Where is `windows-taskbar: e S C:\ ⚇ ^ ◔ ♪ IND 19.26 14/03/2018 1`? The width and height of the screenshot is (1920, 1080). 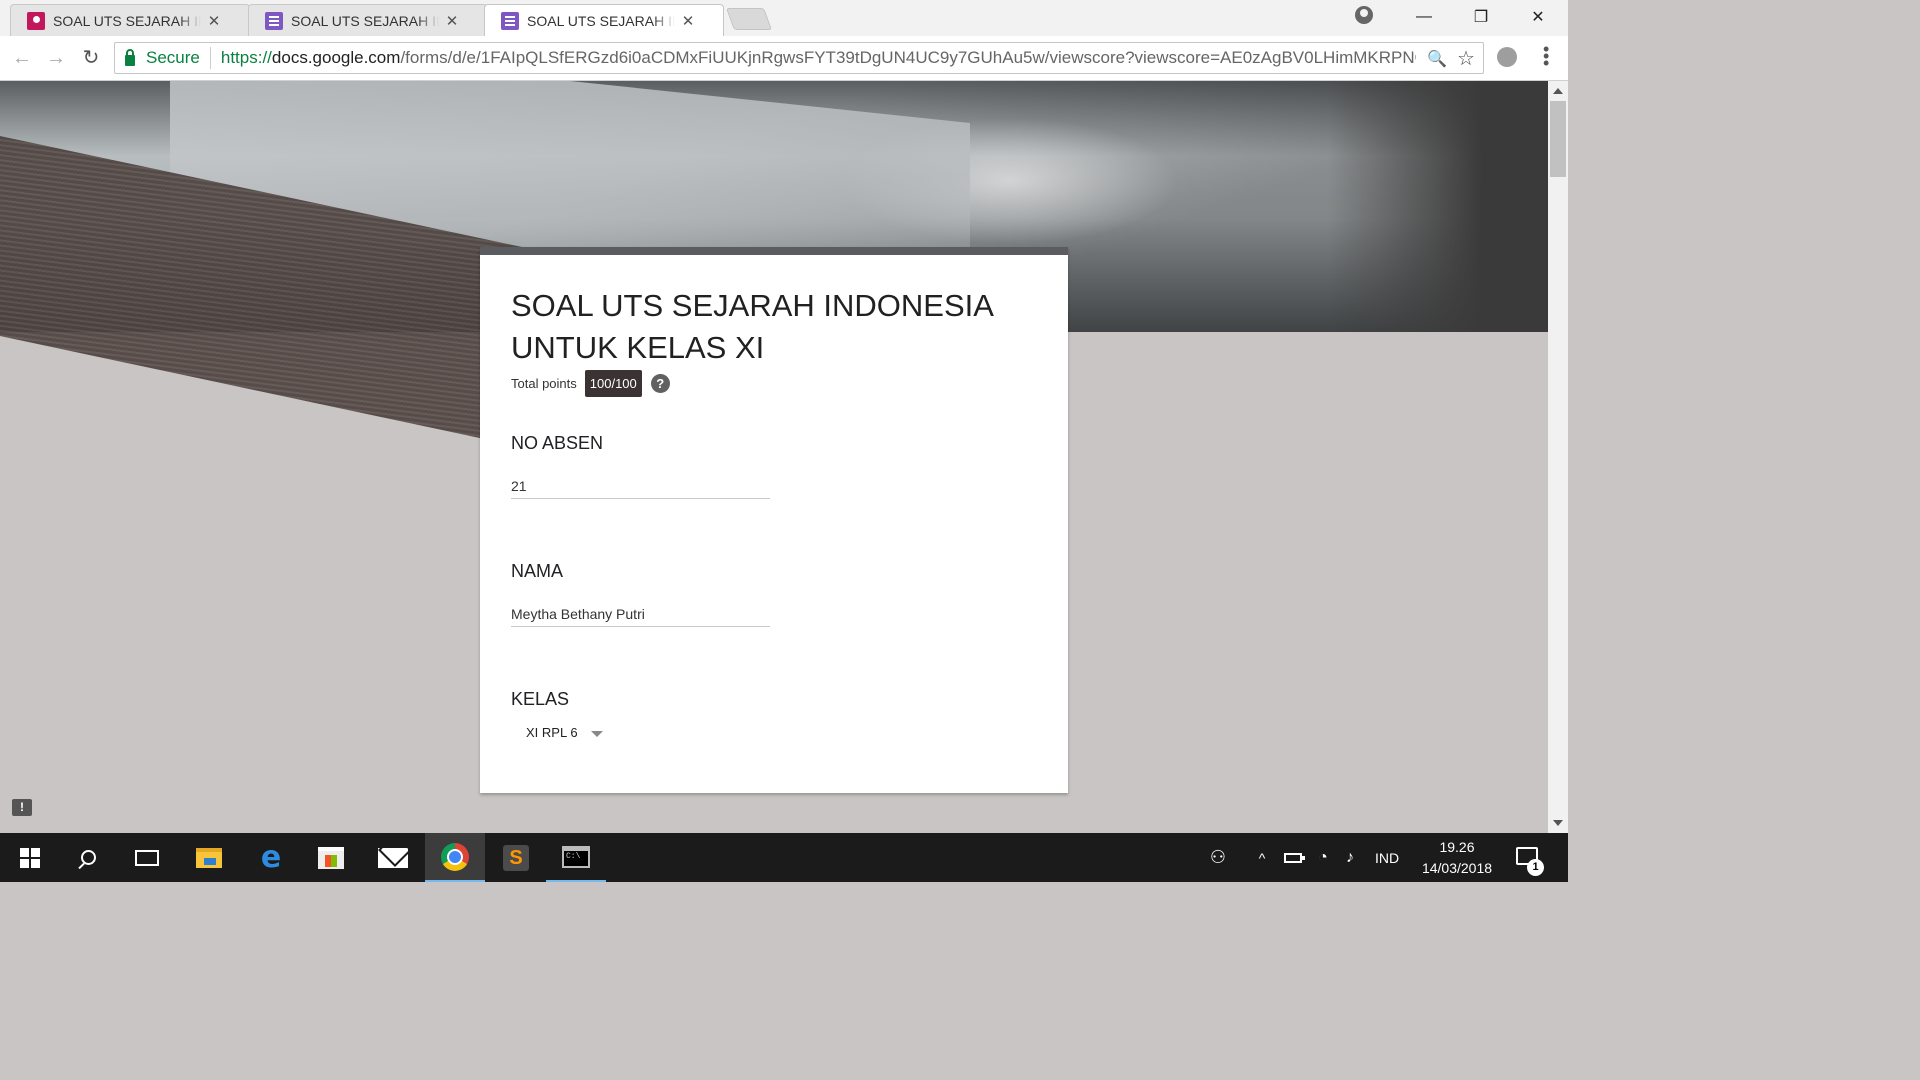 windows-taskbar: e S C:\ ⚇ ^ ◔ ♪ IND 19.26 14/03/2018 1 is located at coordinates (784, 857).